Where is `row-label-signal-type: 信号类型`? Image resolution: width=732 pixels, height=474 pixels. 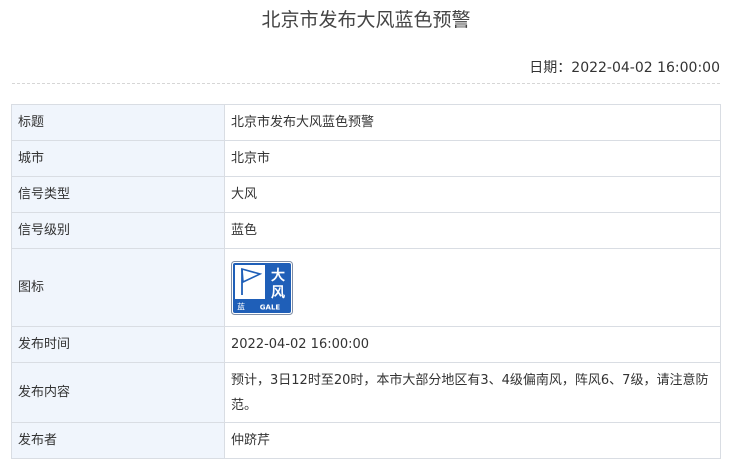
row-label-signal-type: 信号类型 is located at coordinates (118, 194).